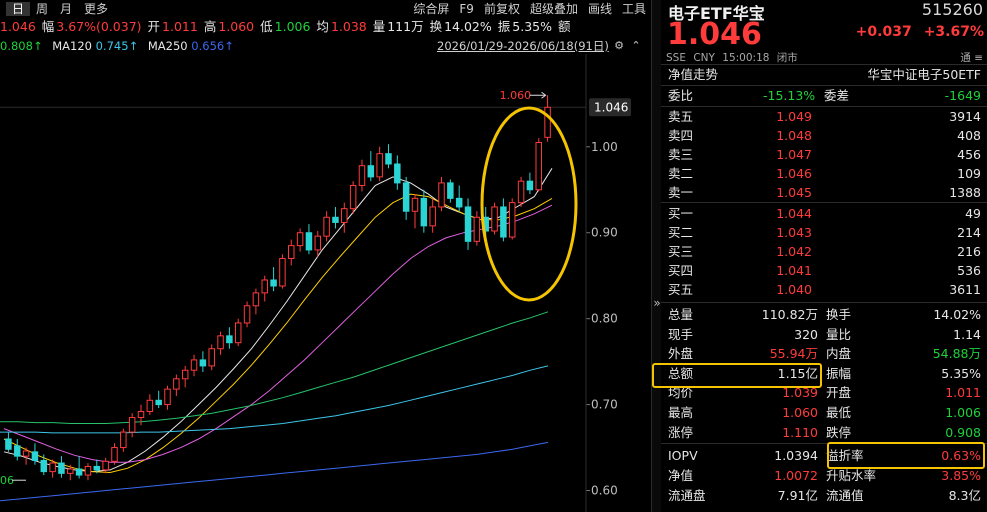 The height and width of the screenshot is (512, 987). Describe the element at coordinates (18, 26) in the screenshot. I see `quote-price: 1.046` at that location.